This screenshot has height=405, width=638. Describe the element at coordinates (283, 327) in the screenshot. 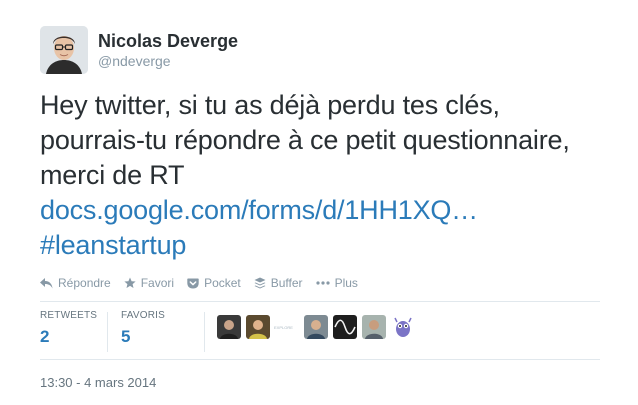

I see `explore-text: EXPLORE` at that location.